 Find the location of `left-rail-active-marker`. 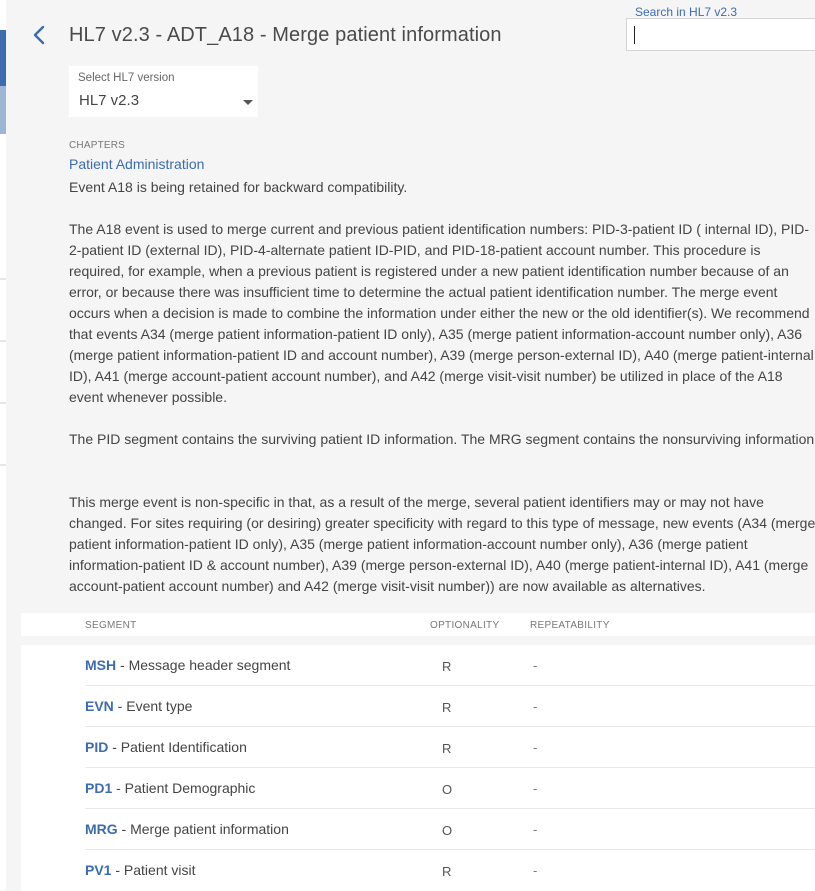

left-rail-active-marker is located at coordinates (3, 58).